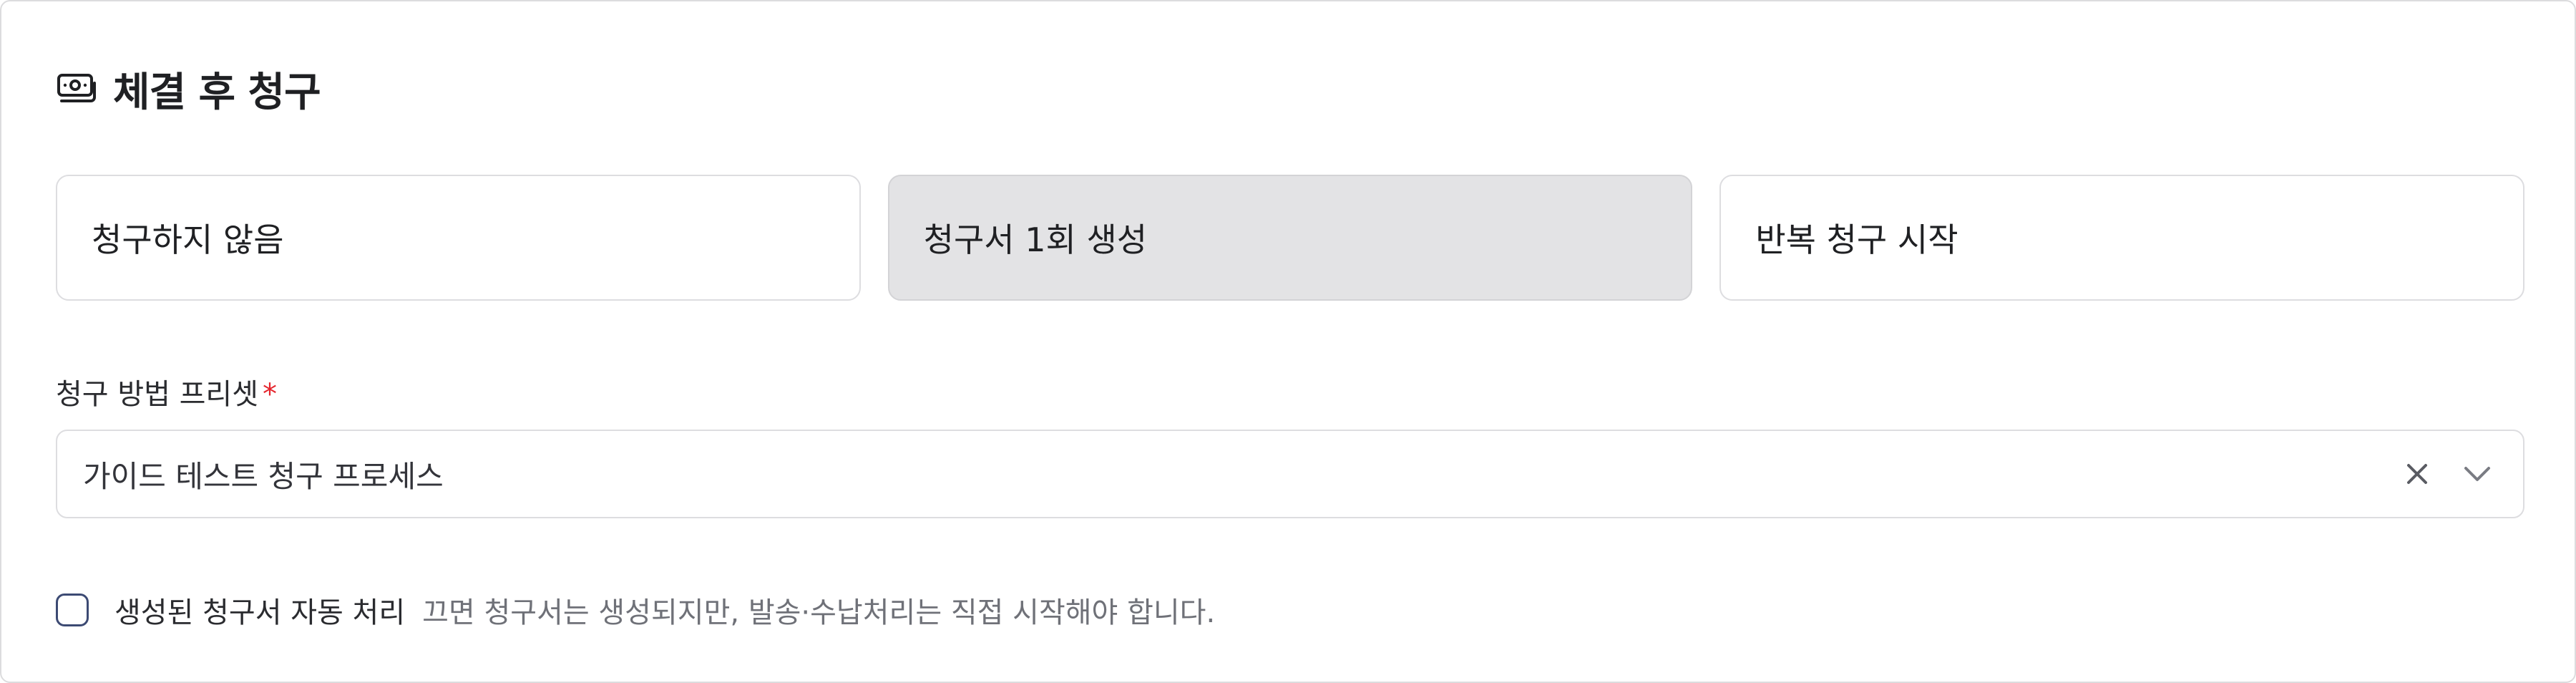 This screenshot has width=2576, height=683. What do you see at coordinates (1856, 240) in the screenshot?
I see `option-label: 반복 청구 시작` at bounding box center [1856, 240].